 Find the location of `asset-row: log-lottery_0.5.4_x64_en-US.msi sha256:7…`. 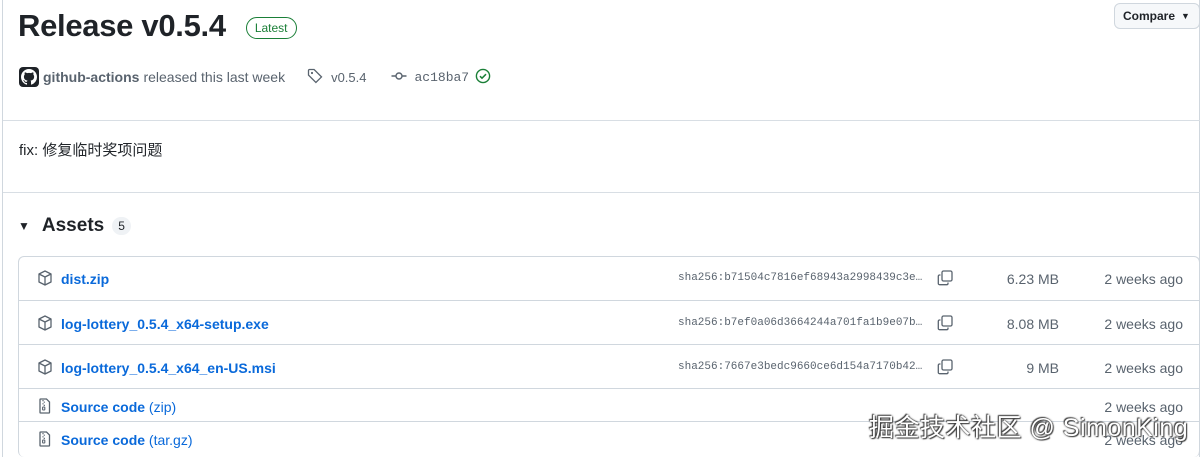

asset-row: log-lottery_0.5.4_x64_en-US.msi sha256:7… is located at coordinates (609, 367).